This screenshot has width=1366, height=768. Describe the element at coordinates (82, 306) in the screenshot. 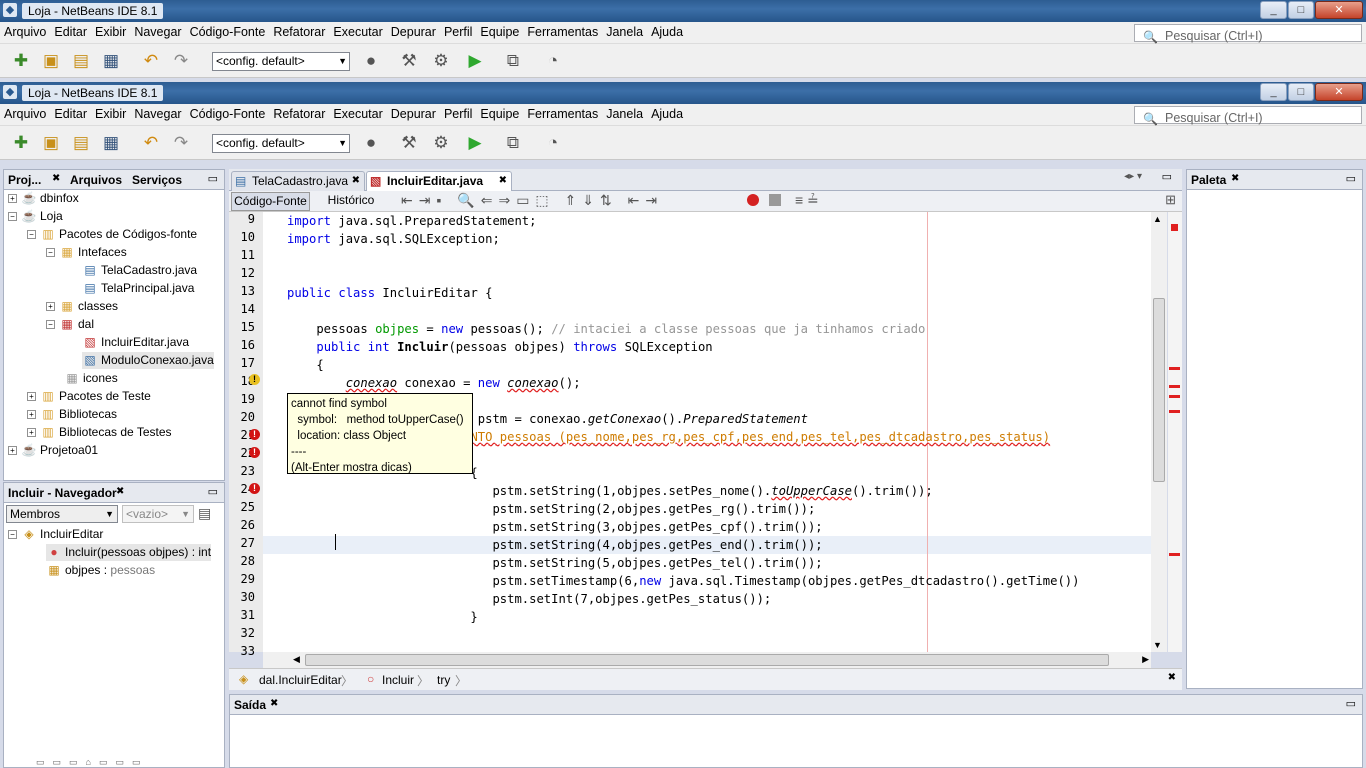

I see `tree-item: + ▦ classes` at that location.